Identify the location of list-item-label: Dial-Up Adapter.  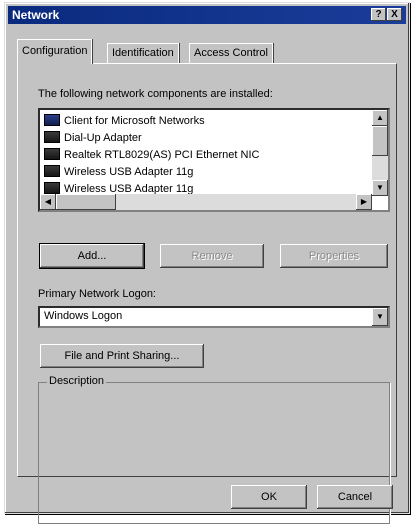
(103, 138).